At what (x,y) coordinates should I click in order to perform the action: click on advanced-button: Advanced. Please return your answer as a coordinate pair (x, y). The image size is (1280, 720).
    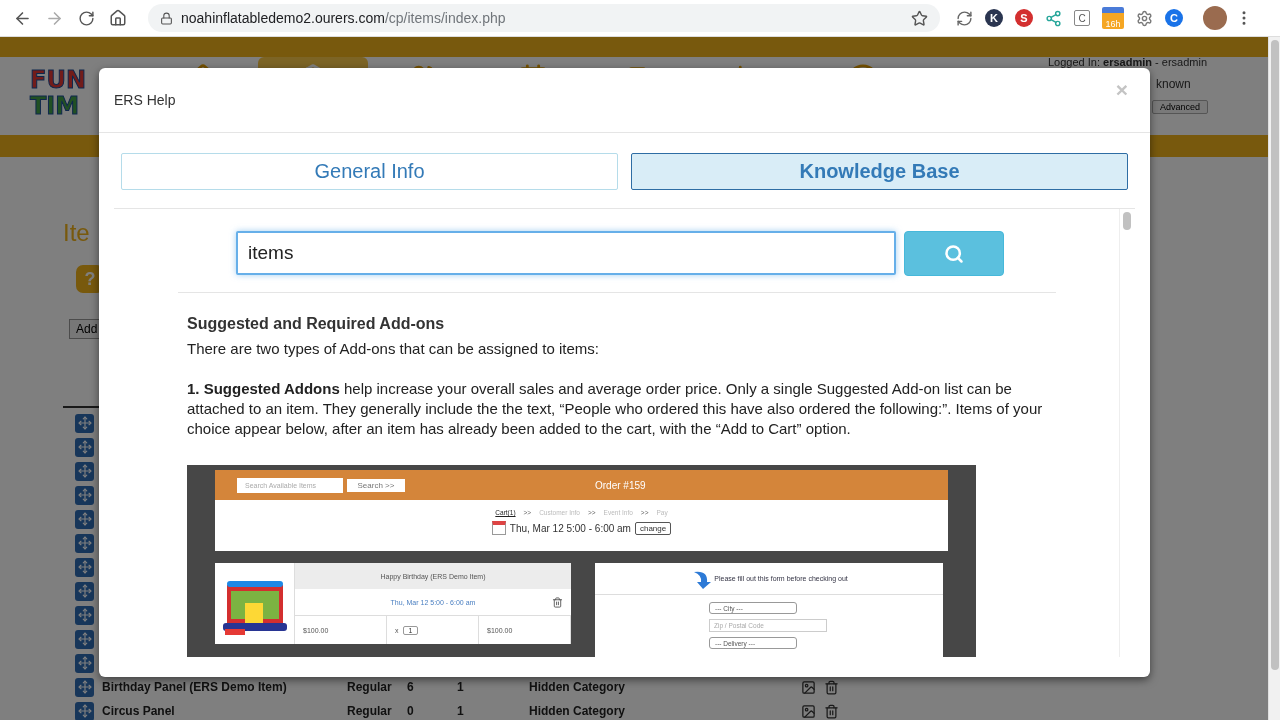
    Looking at the image, I should click on (1180, 107).